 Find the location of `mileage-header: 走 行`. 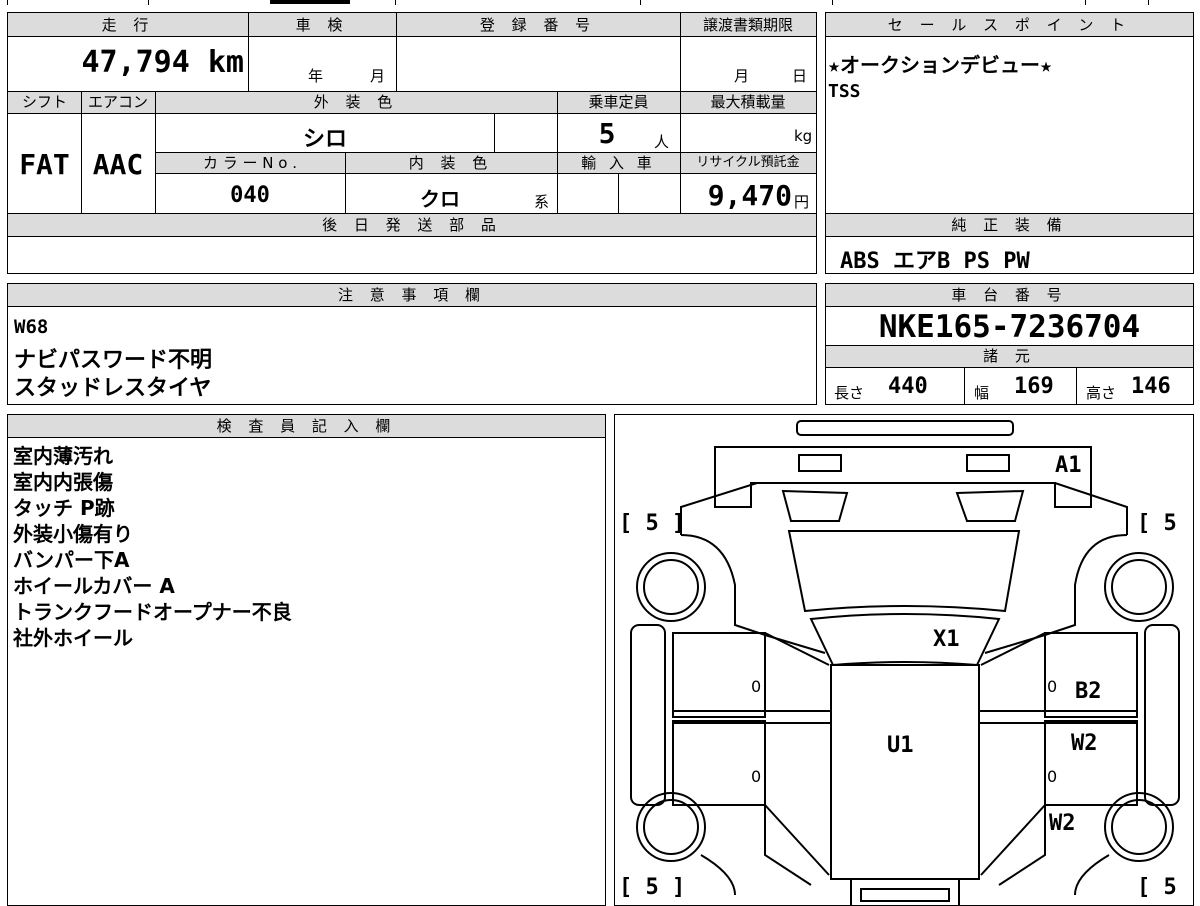

mileage-header: 走 行 is located at coordinates (128, 25).